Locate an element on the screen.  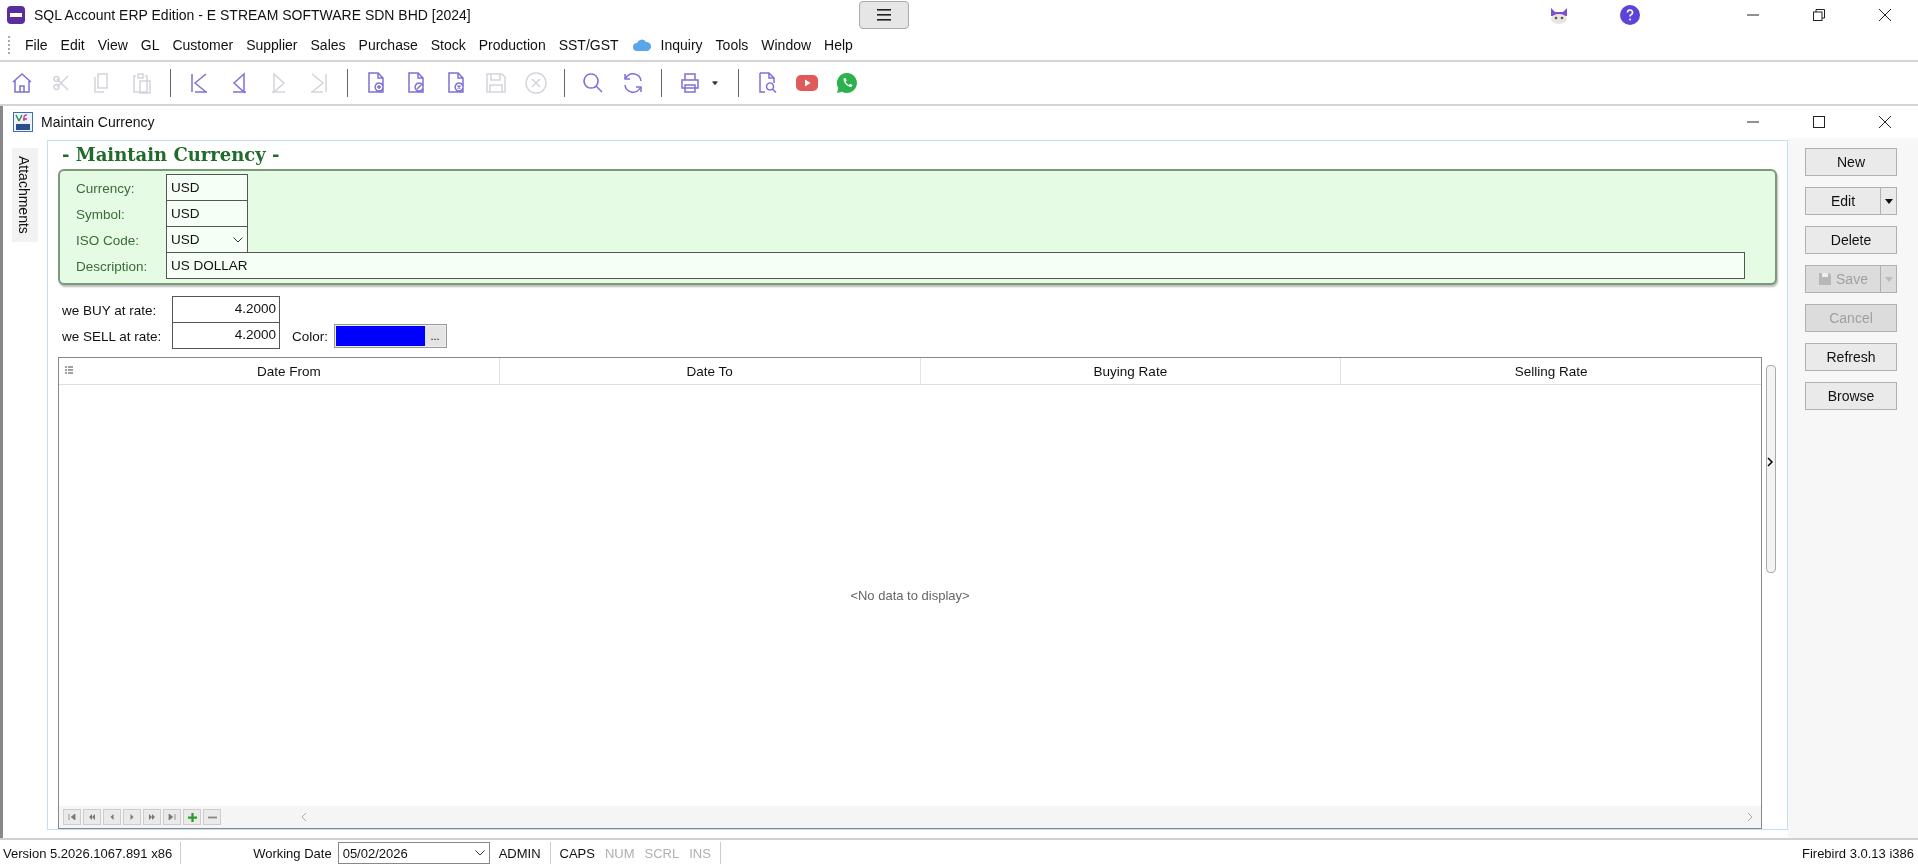
last-arrow-icon is located at coordinates (172, 817).